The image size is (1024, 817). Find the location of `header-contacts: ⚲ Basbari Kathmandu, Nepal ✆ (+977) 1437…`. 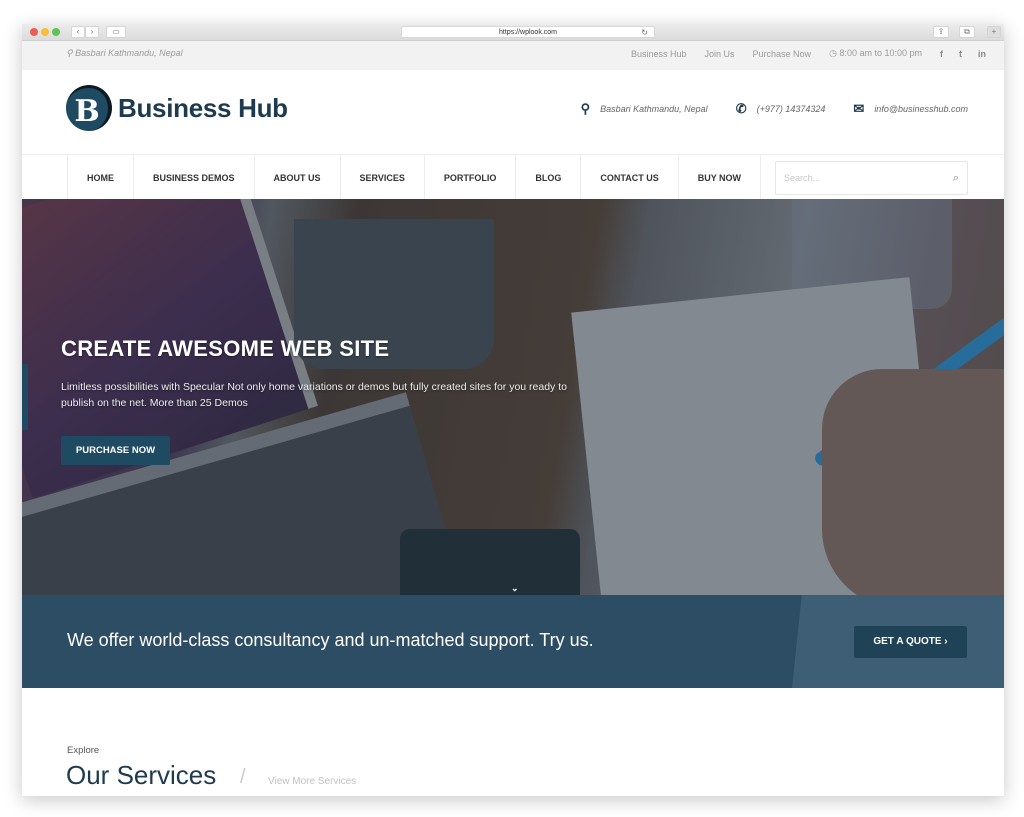

header-contacts: ⚲ Basbari Kathmandu, Nepal ✆ (+977) 1437… is located at coordinates (774, 109).